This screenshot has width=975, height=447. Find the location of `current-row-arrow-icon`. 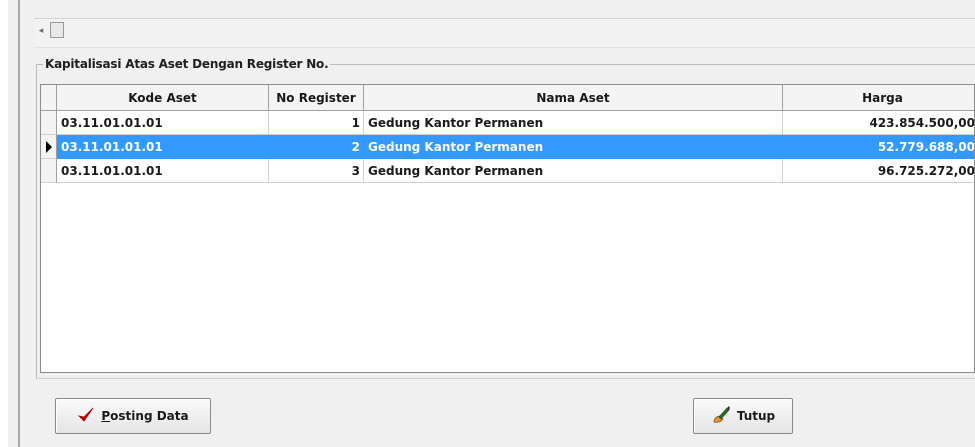

current-row-arrow-icon is located at coordinates (48, 146).